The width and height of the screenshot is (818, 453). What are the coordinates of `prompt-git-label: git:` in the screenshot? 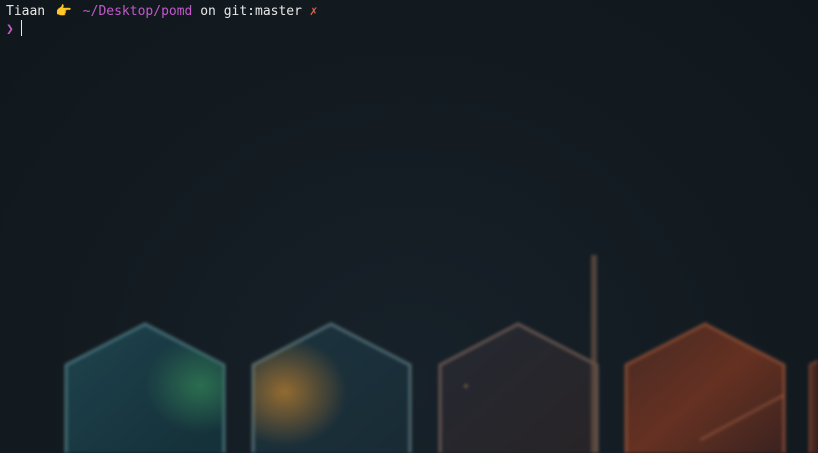 It's located at (239, 11).